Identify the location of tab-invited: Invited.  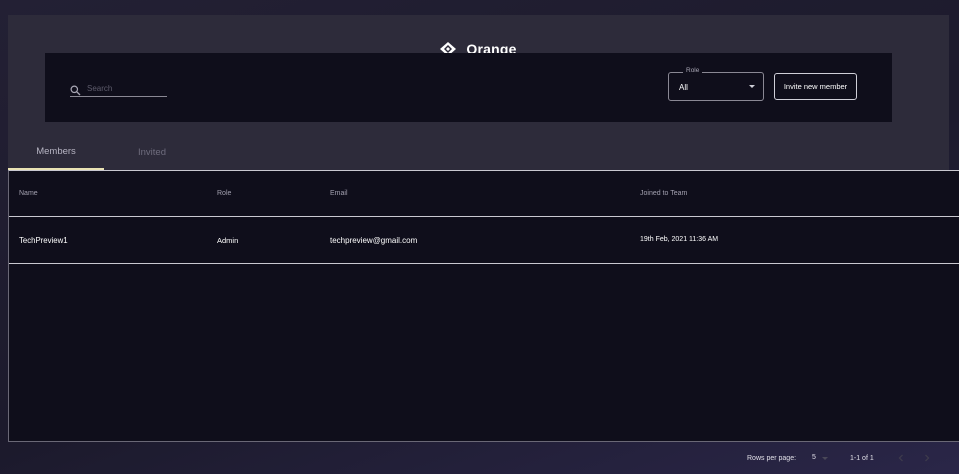
(152, 152).